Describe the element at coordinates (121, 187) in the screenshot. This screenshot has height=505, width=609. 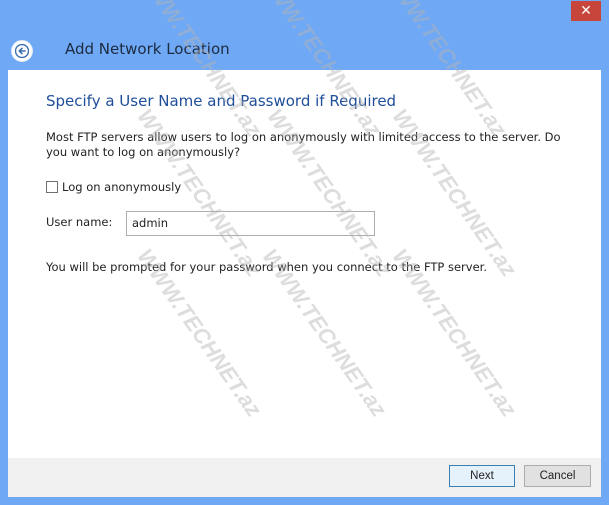
I see `anonymous-label: Log on anonymously` at that location.